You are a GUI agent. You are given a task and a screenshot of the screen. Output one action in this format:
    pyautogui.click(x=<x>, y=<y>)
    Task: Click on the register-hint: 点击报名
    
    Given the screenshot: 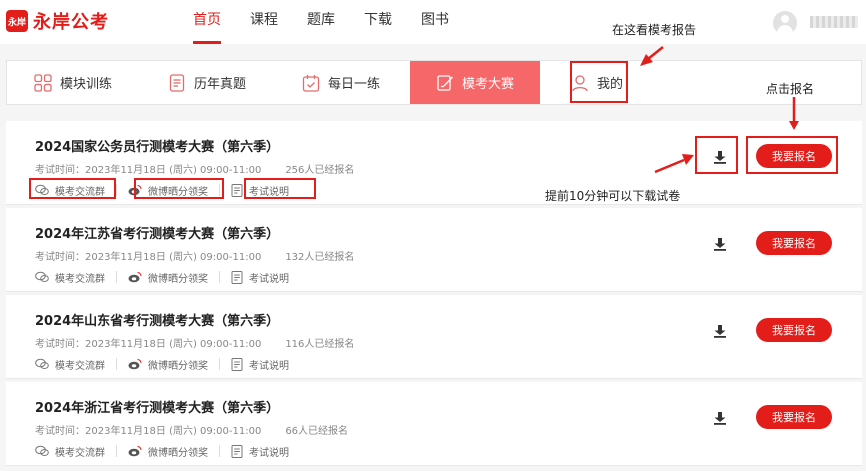 What is the action you would take?
    pyautogui.click(x=790, y=89)
    